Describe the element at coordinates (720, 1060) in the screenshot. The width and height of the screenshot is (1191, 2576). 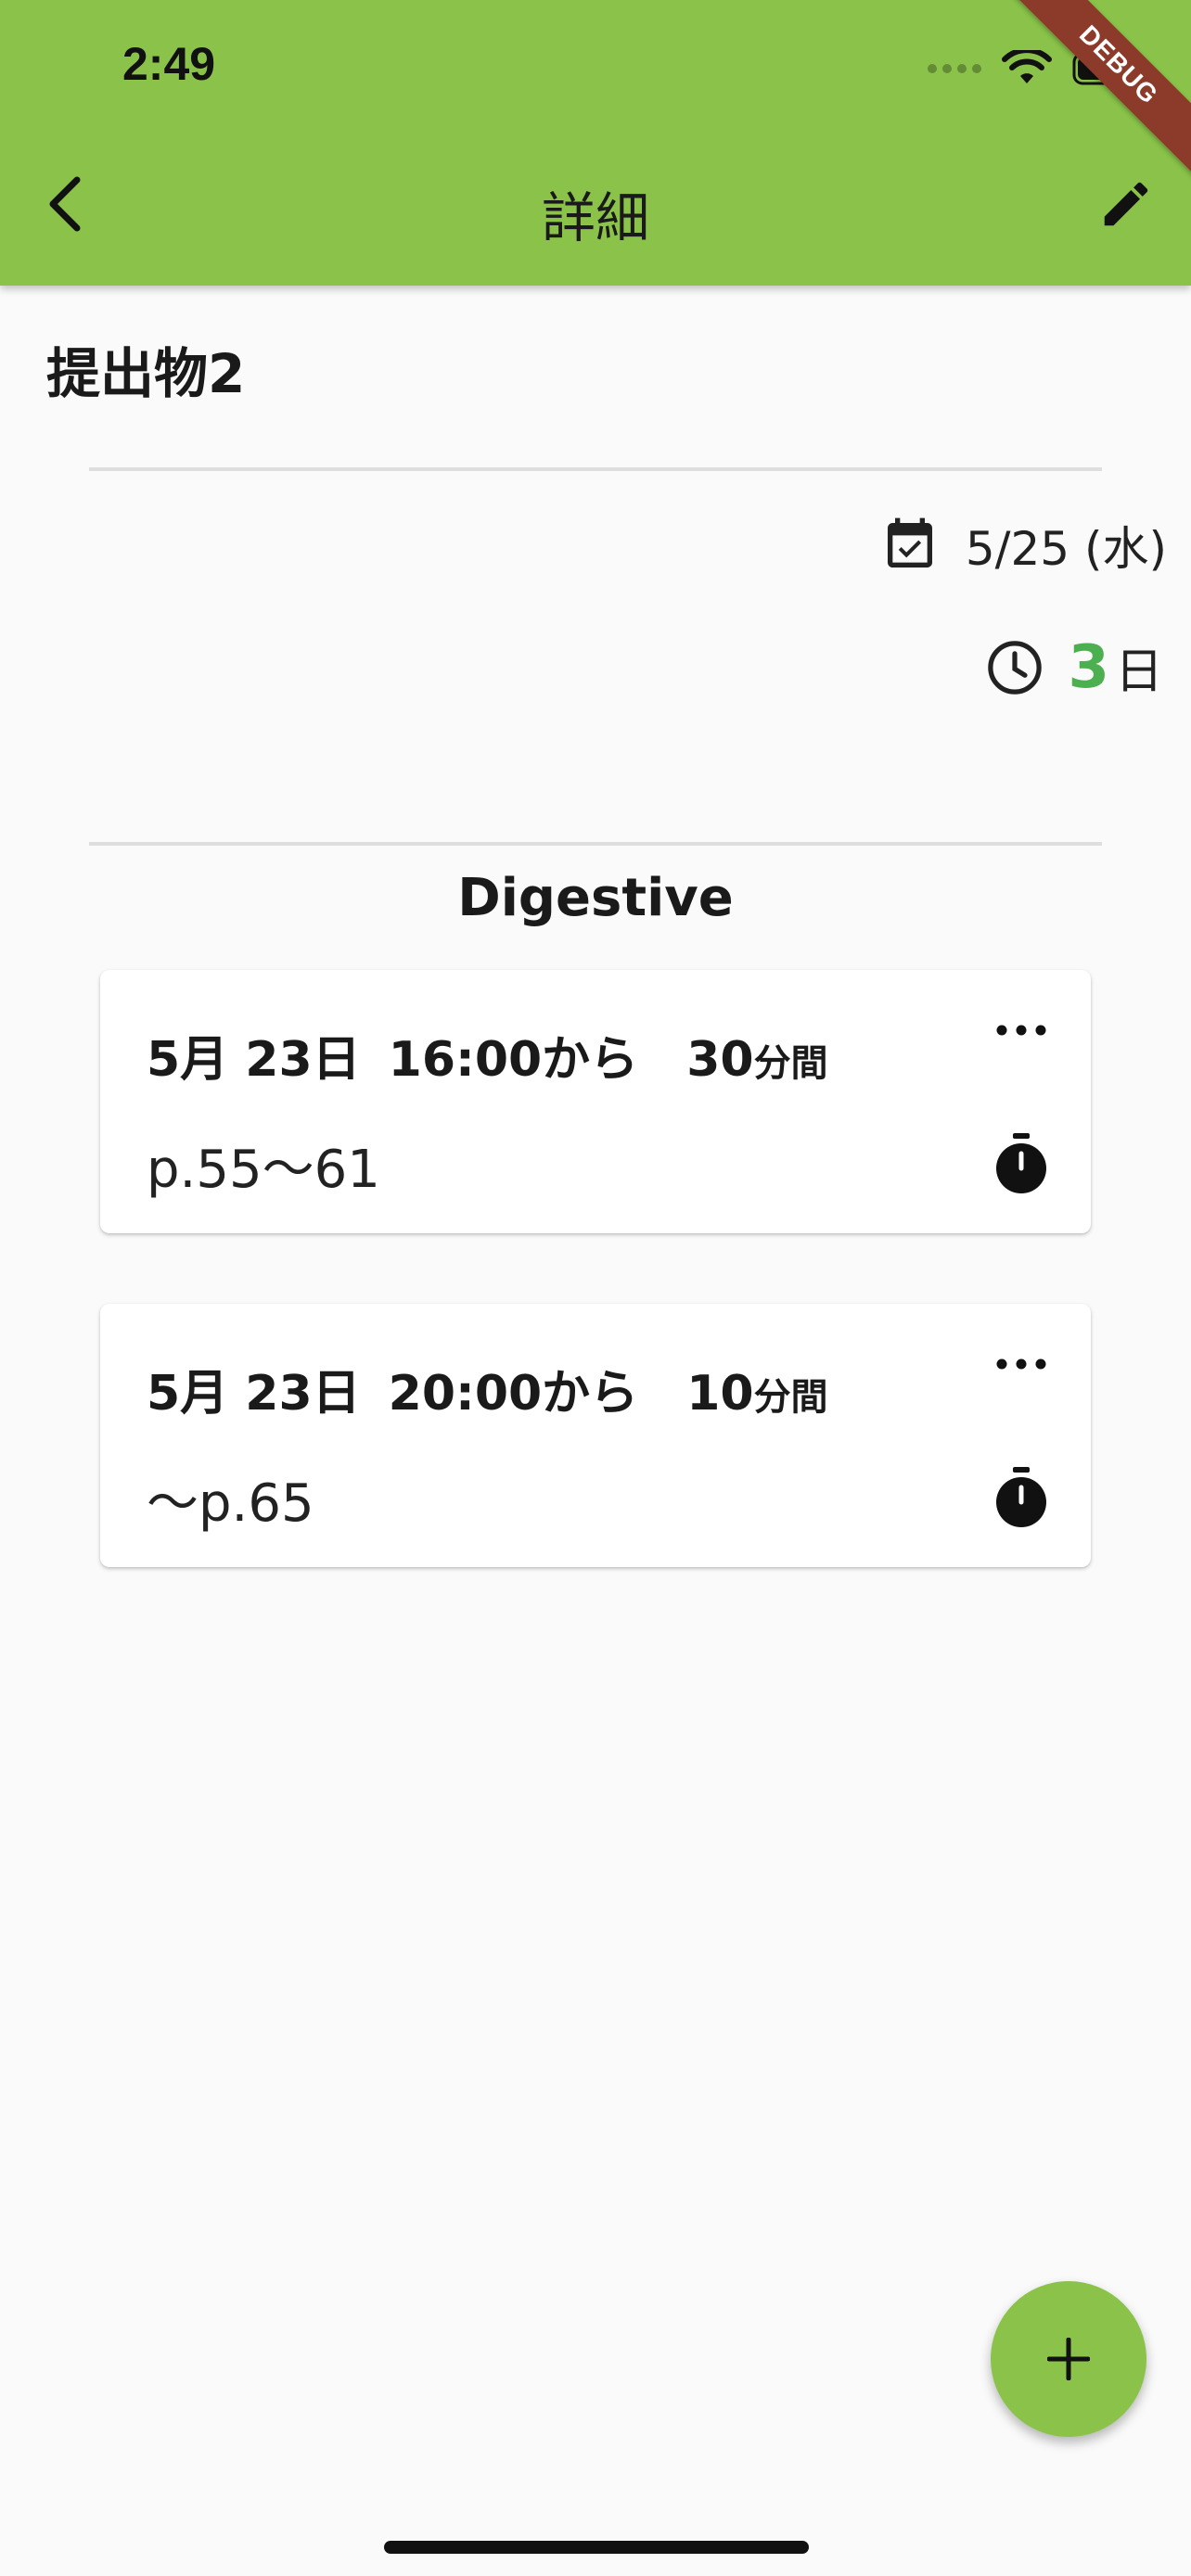
I see `session-duration-value: 30` at that location.